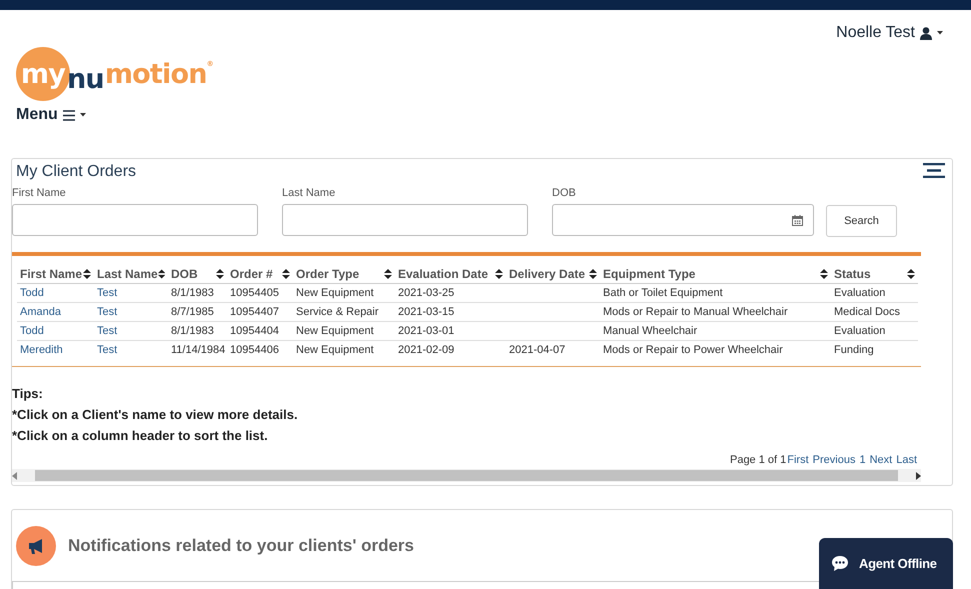 The width and height of the screenshot is (971, 589). I want to click on search-button: Search, so click(861, 221).